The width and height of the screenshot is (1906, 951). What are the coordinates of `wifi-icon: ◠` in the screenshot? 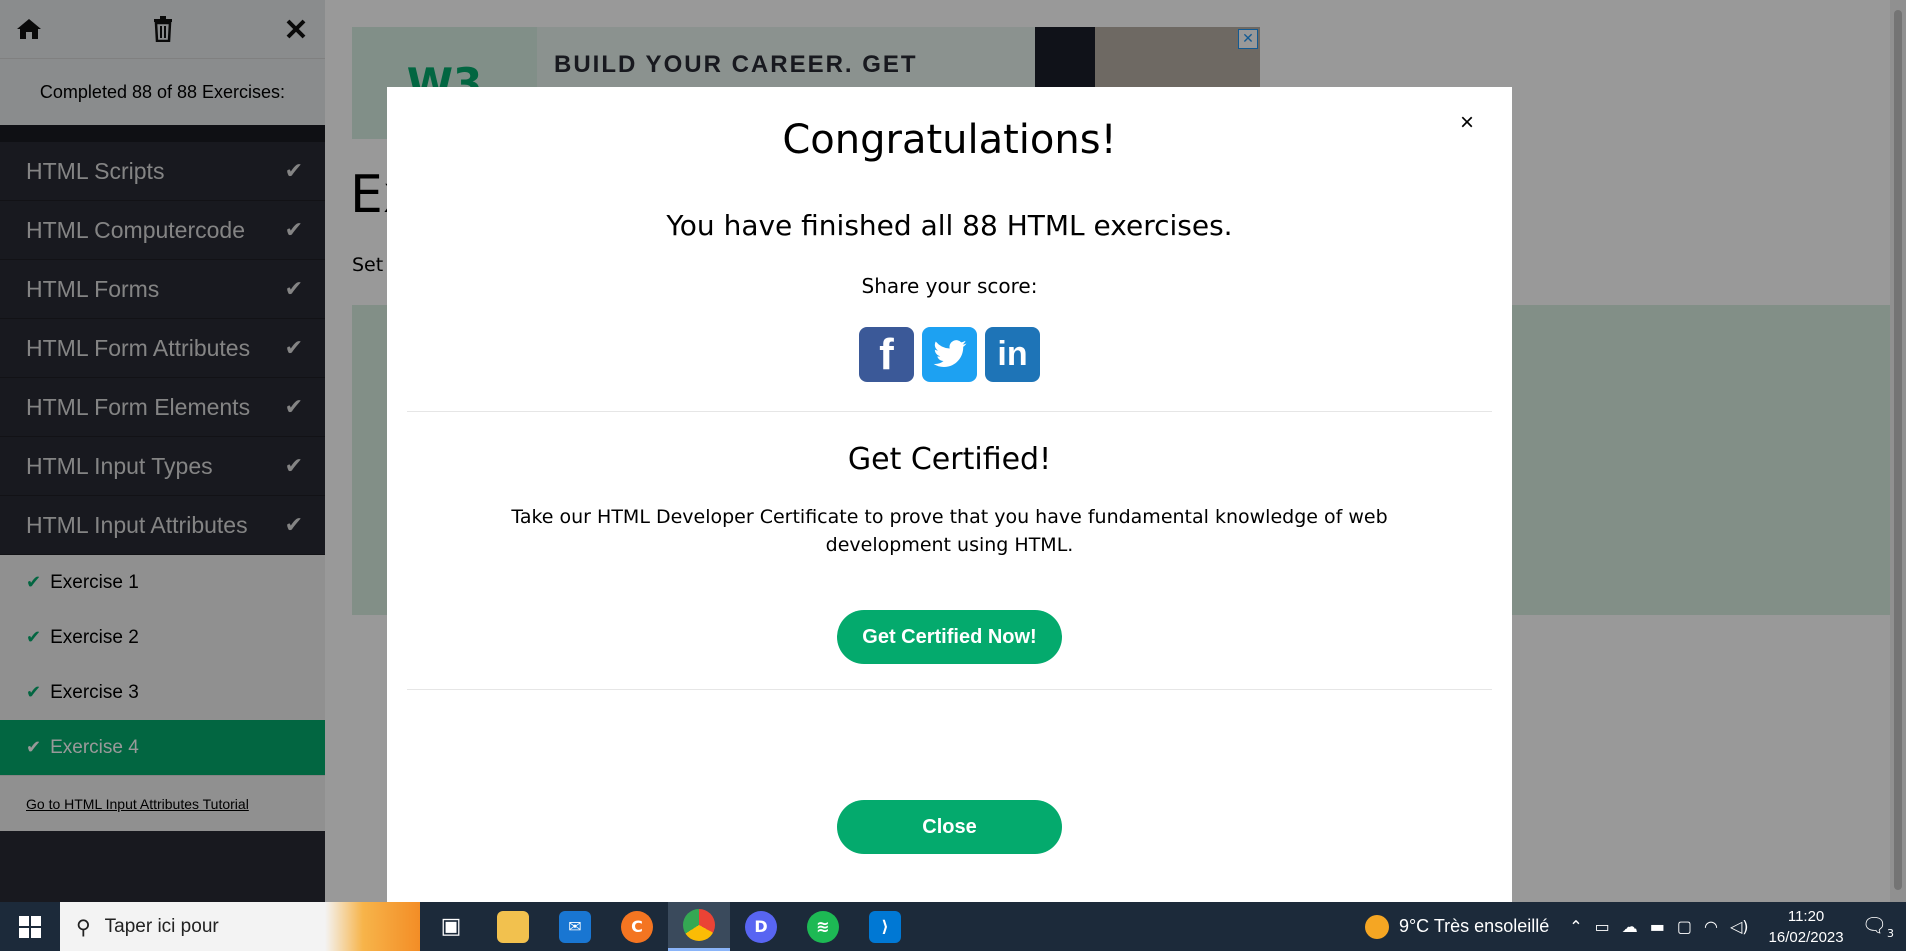 It's located at (1711, 926).